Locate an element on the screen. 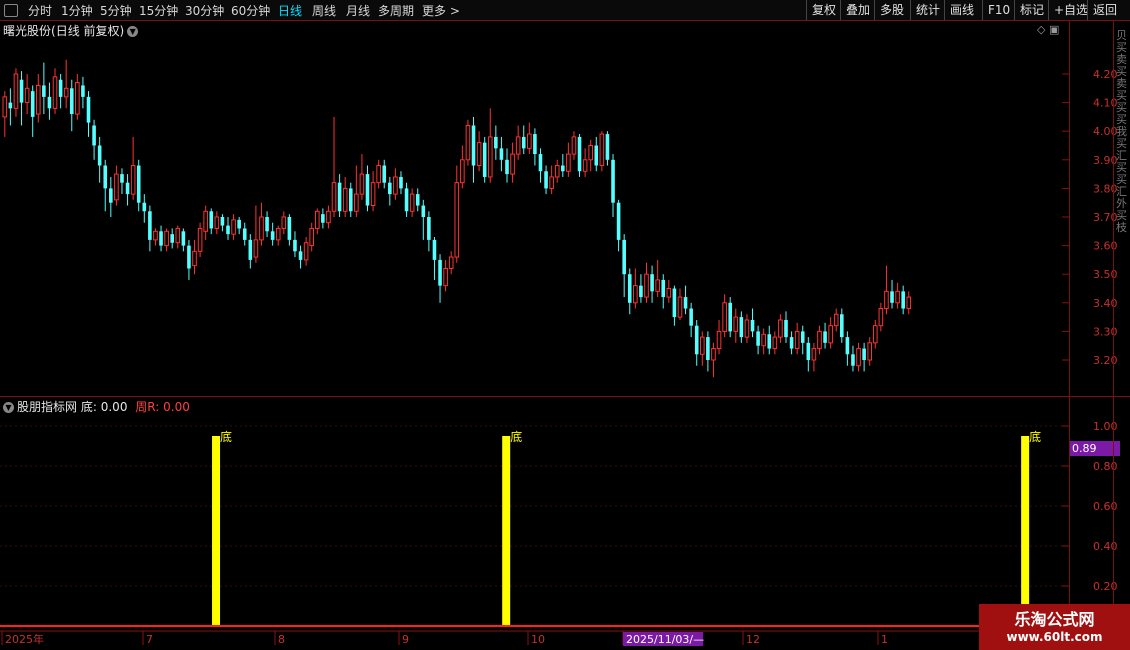  x-axis-label: 8 is located at coordinates (281, 639).